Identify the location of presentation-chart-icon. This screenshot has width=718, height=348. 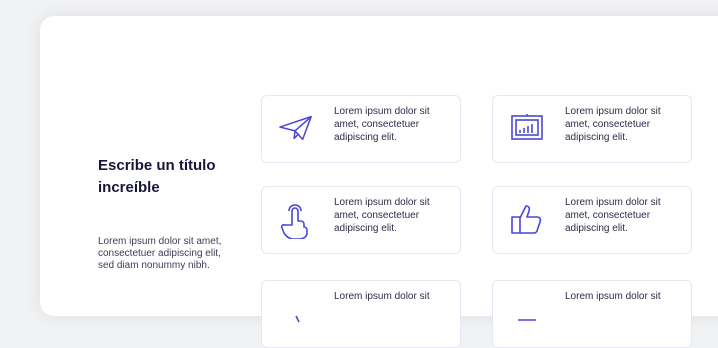
(527, 128).